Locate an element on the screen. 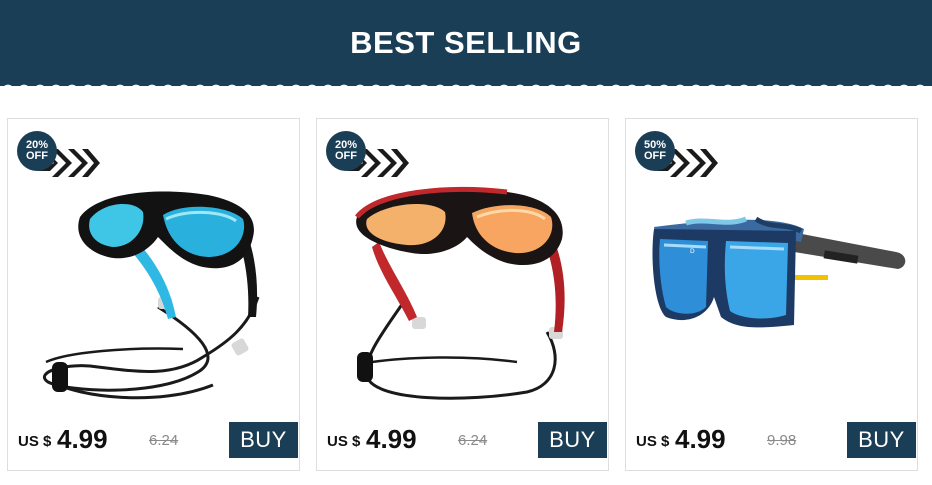 Image resolution: width=932 pixels, height=485 pixels. discount-badge: 50% OFF is located at coordinates (655, 151).